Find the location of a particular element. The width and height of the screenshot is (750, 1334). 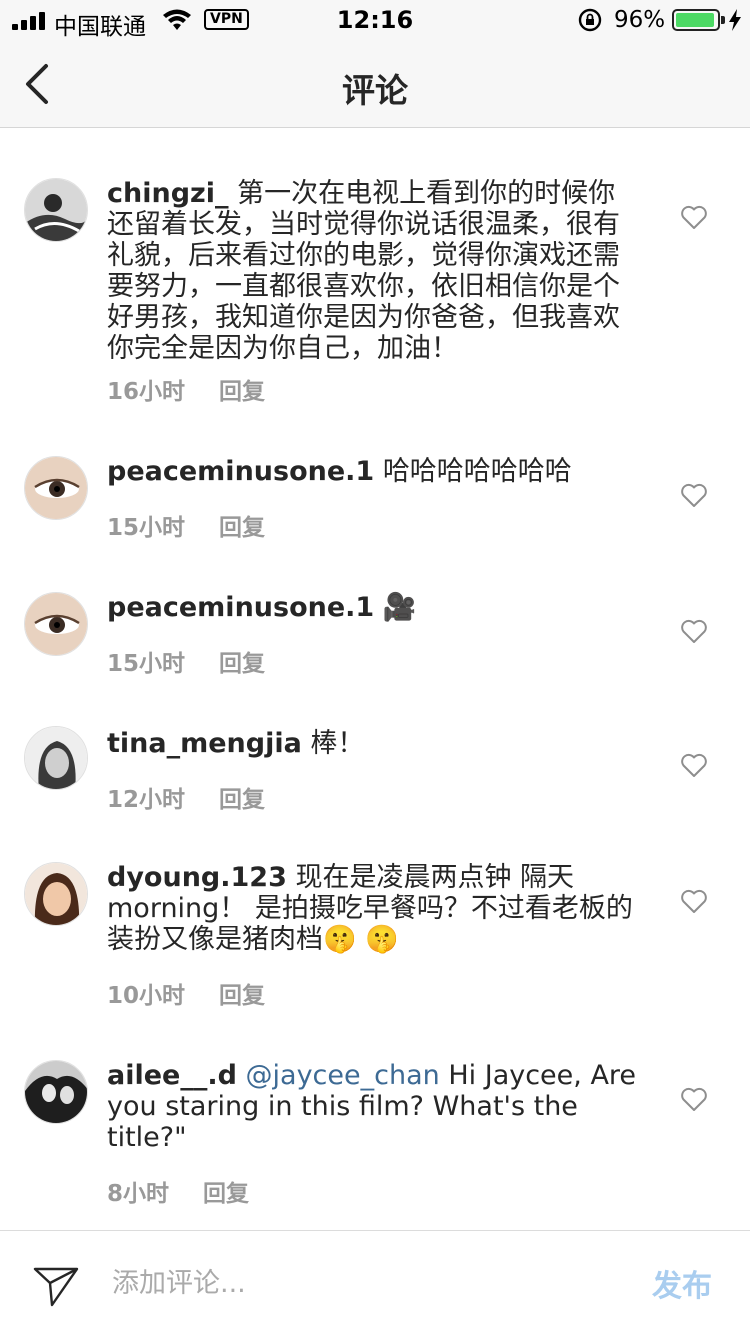

paper-plane-icon is located at coordinates (56, 1285).